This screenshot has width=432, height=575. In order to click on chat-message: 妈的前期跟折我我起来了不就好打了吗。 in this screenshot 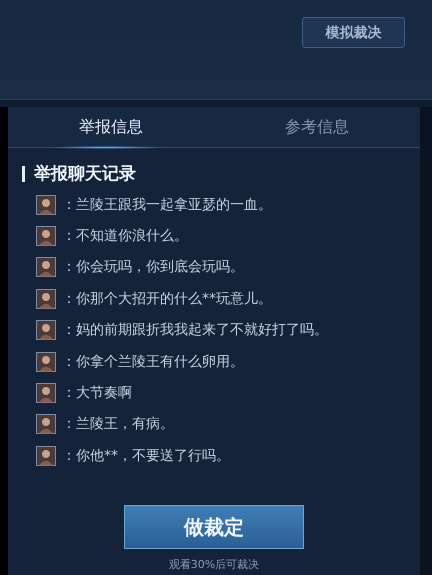, I will do `click(202, 330)`.